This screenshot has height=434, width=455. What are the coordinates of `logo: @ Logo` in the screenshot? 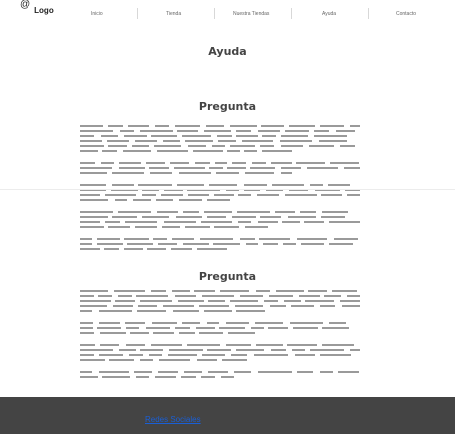 It's located at (37, 7).